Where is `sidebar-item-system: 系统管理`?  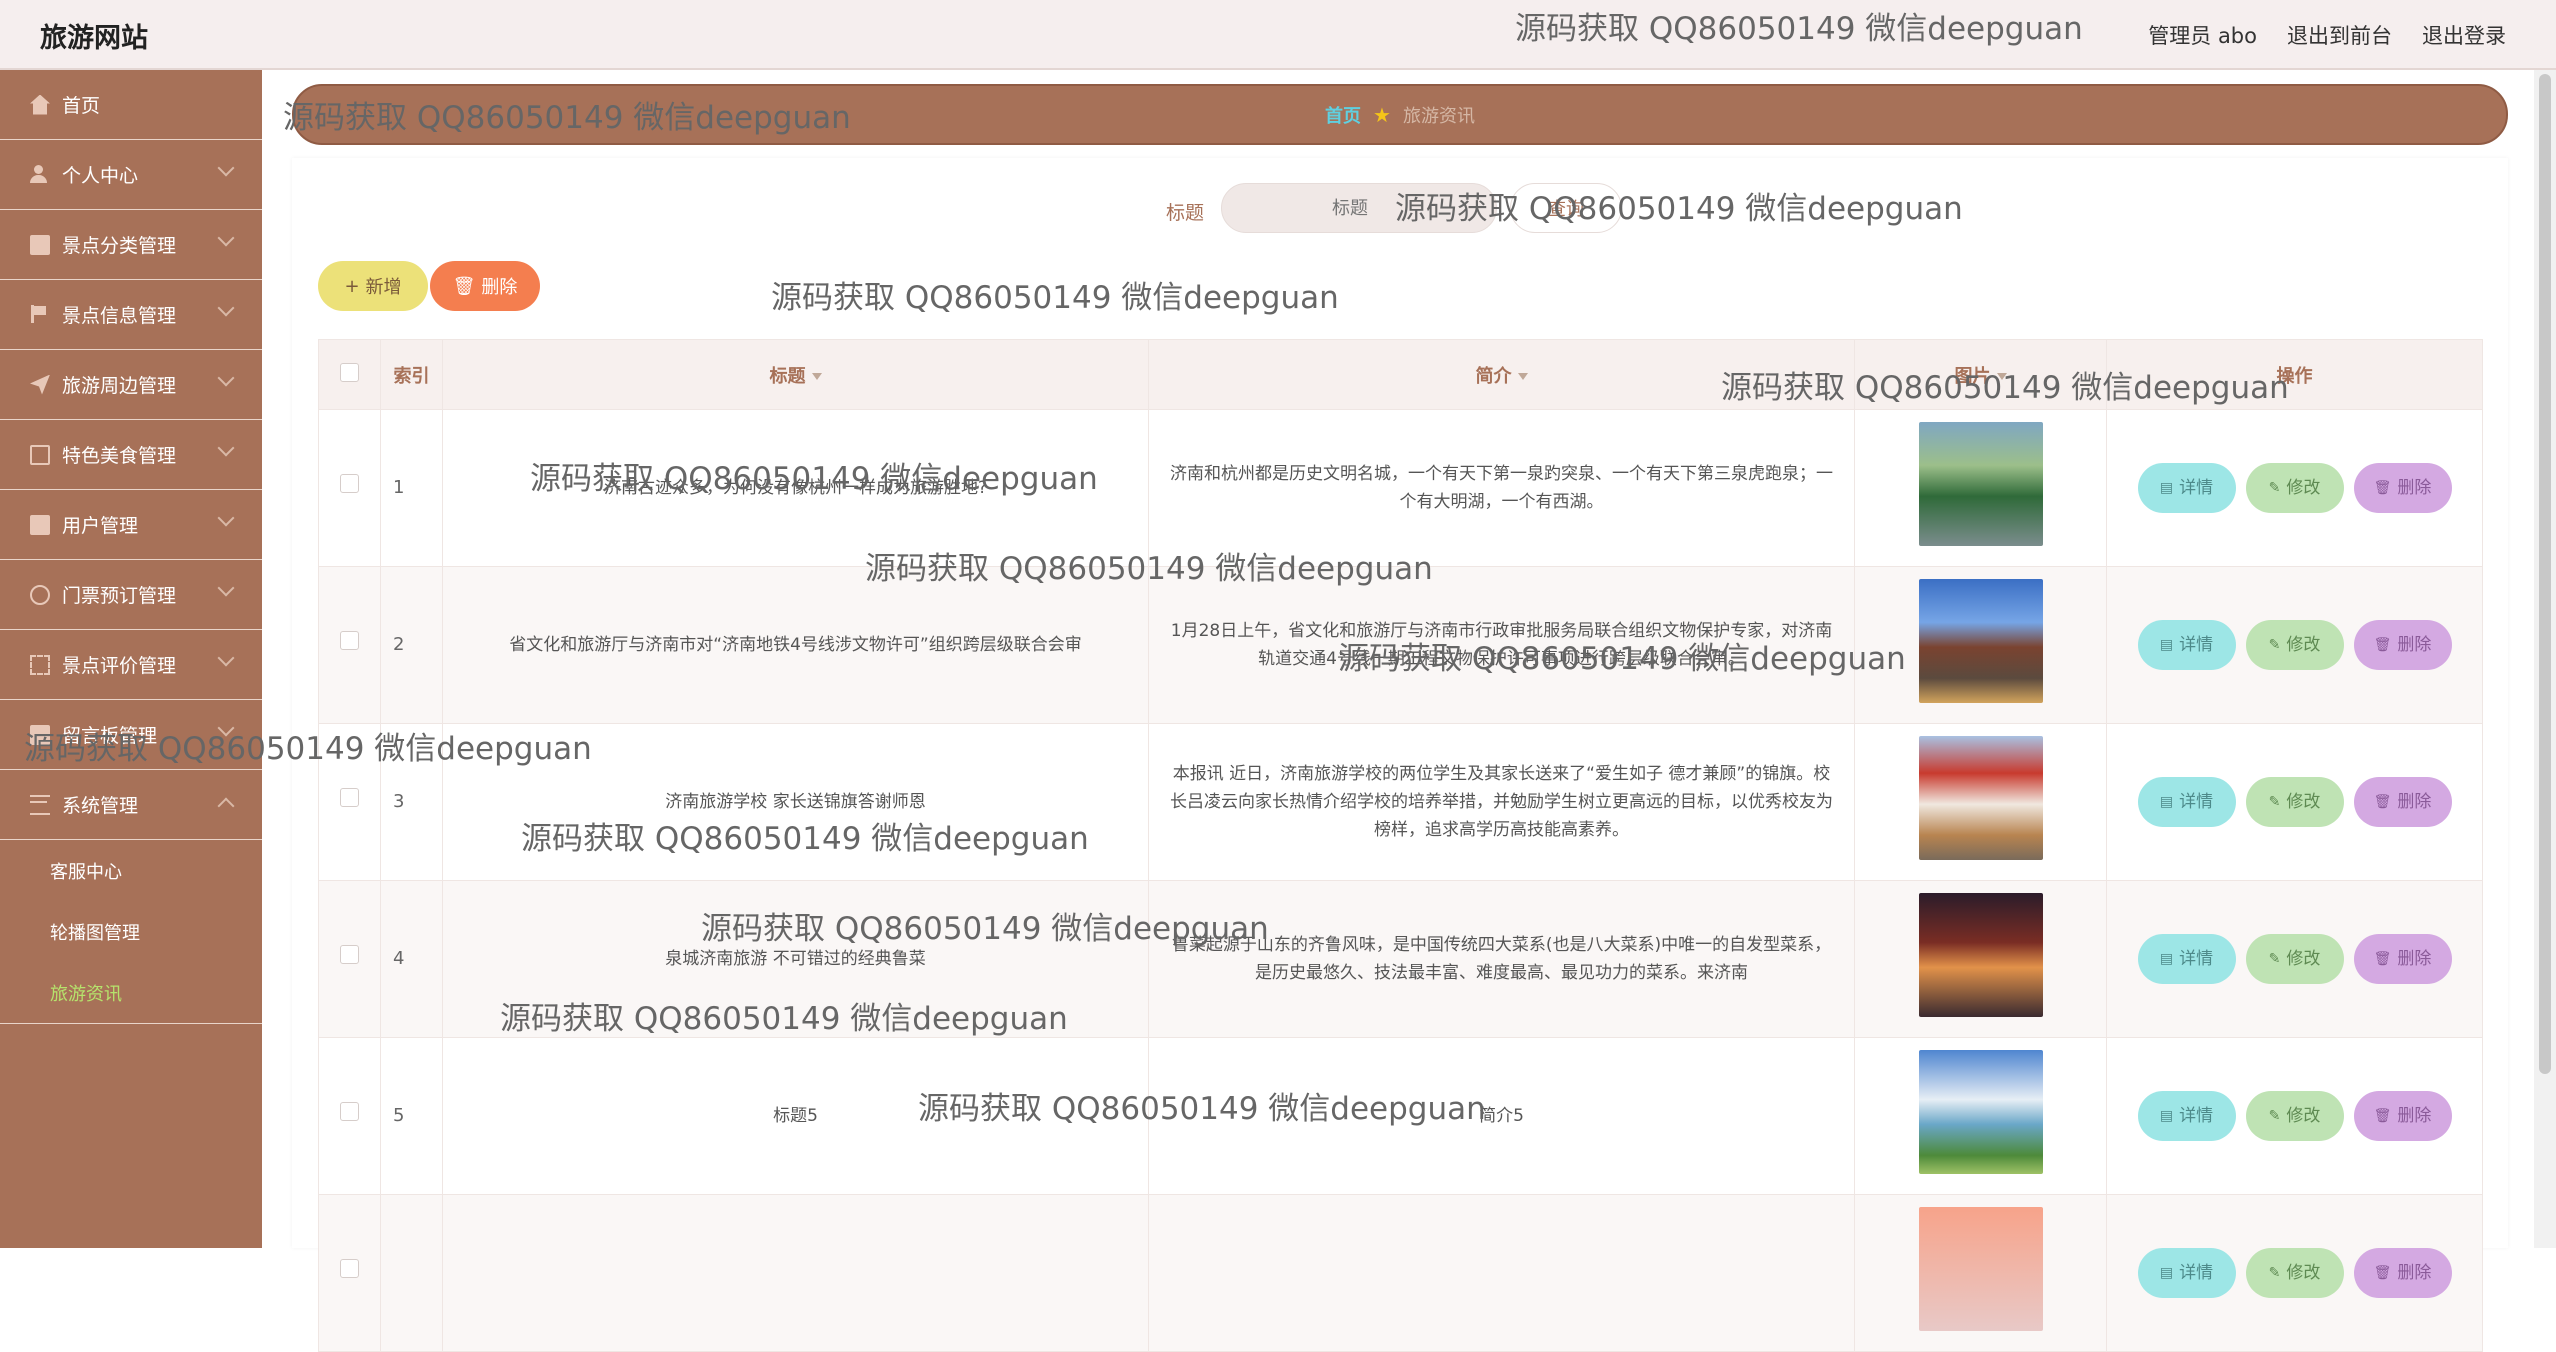 sidebar-item-system: 系统管理 is located at coordinates (131, 805).